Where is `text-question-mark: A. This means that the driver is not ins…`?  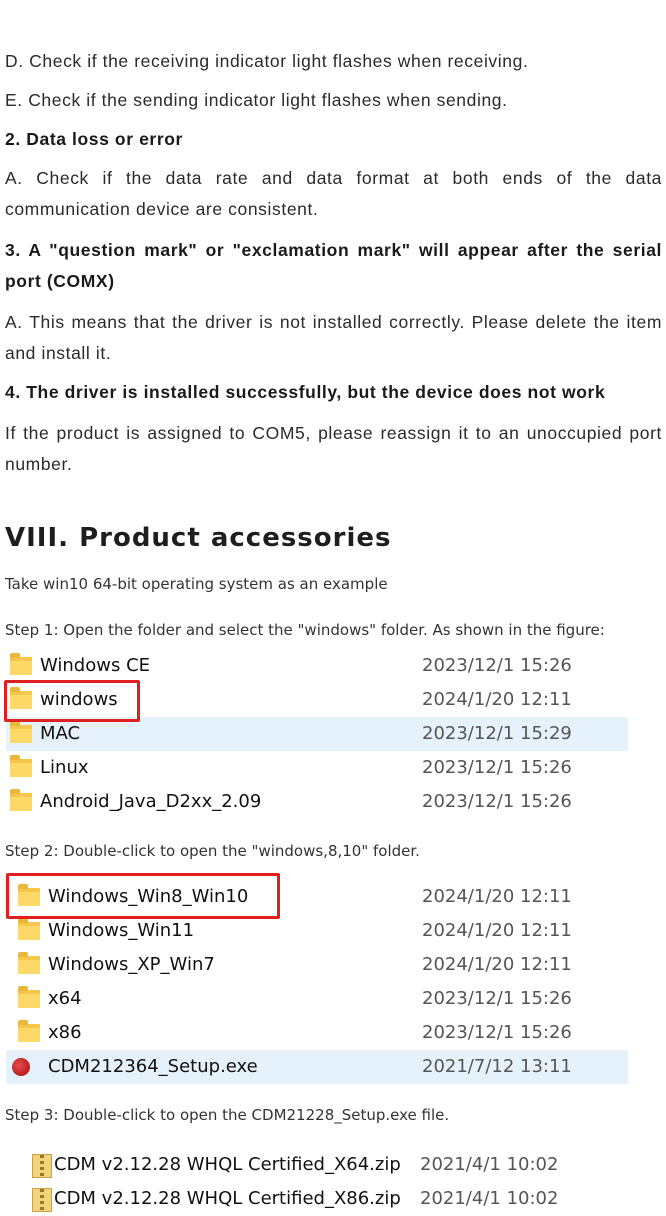
text-question-mark: A. This means that the driver is not ins… is located at coordinates (333, 337).